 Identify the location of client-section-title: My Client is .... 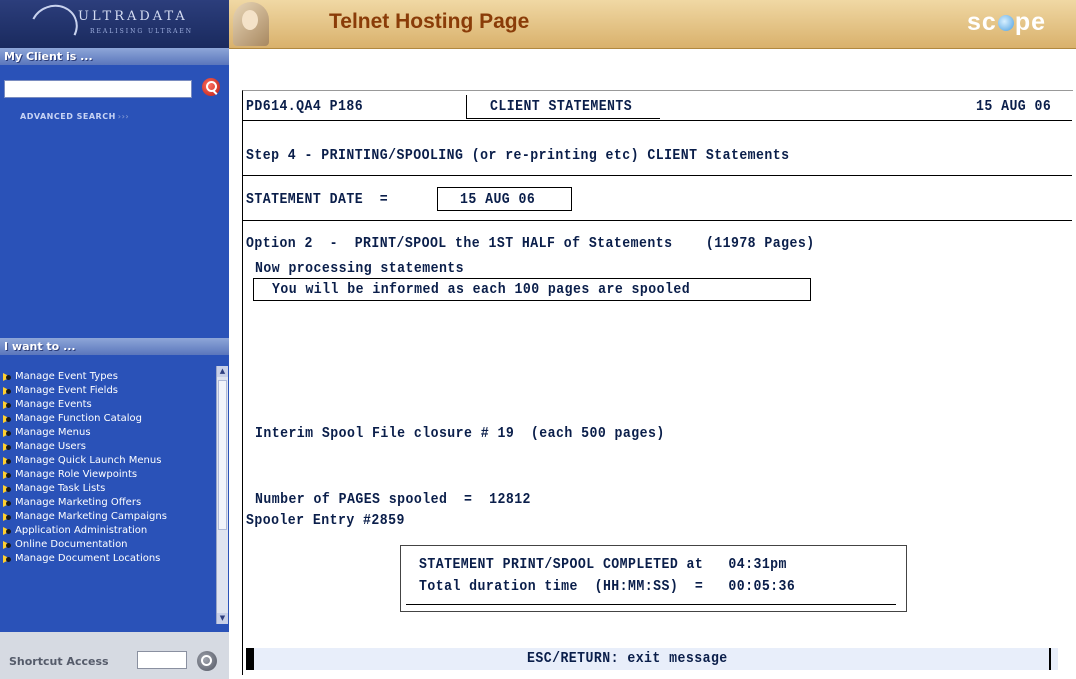
(114, 56).